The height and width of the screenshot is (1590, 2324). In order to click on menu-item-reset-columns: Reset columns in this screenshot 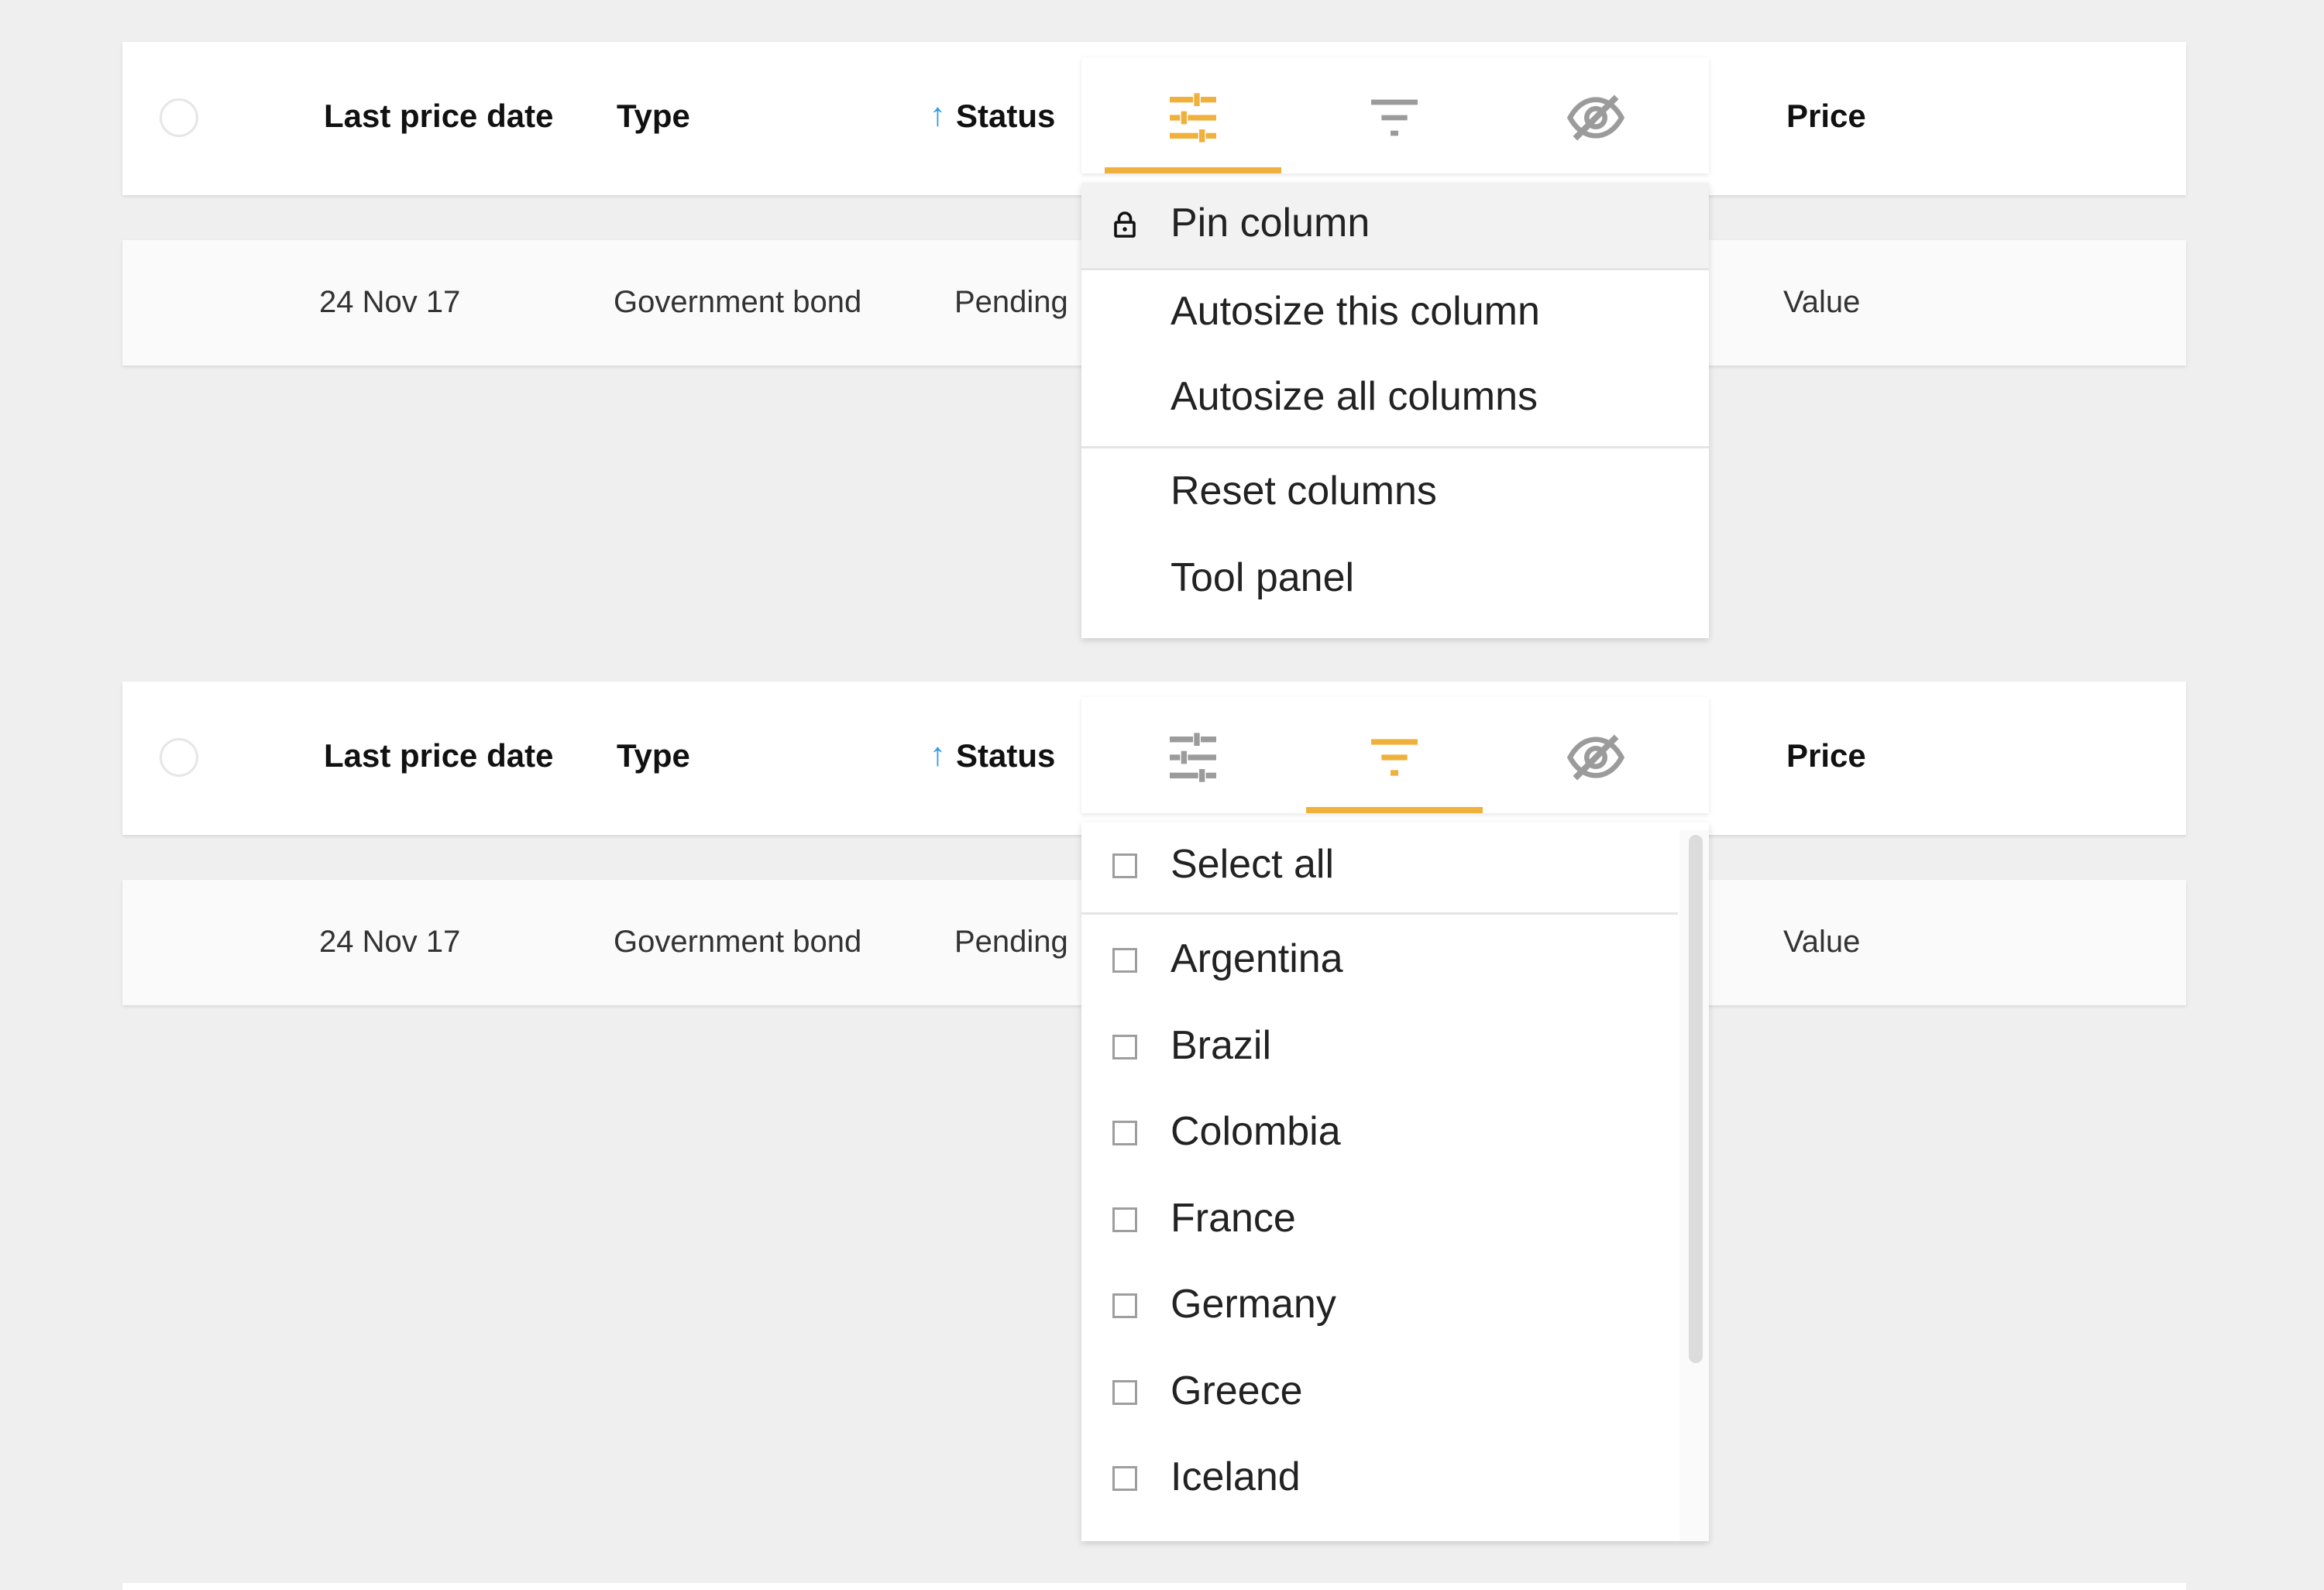, I will do `click(1395, 493)`.